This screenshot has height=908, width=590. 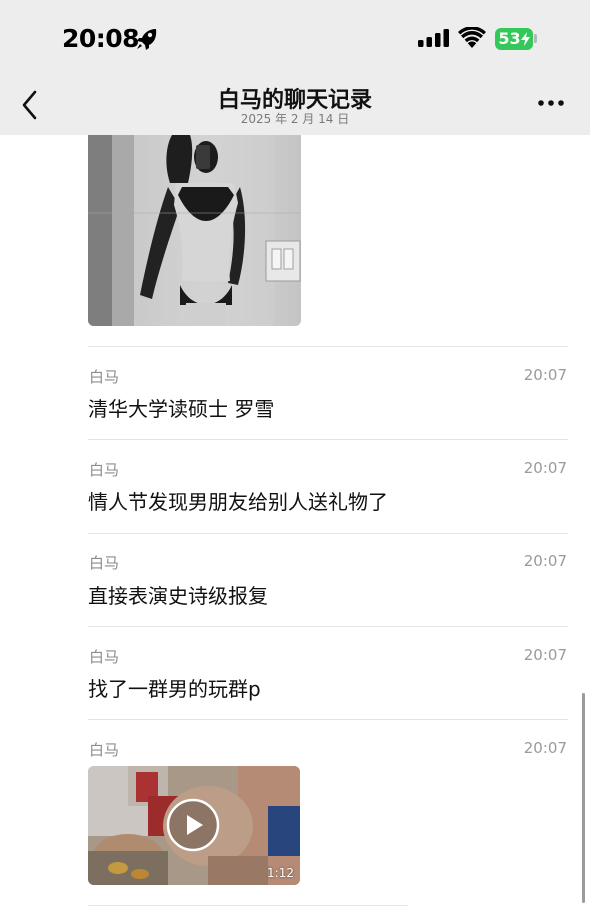 I want to click on photo-image, so click(x=194, y=230).